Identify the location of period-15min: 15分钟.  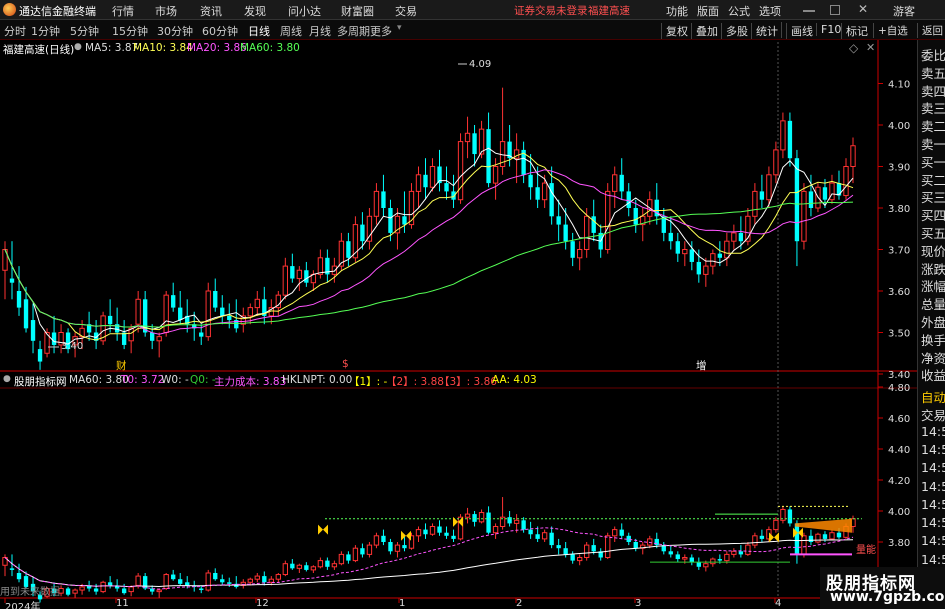
(130, 31).